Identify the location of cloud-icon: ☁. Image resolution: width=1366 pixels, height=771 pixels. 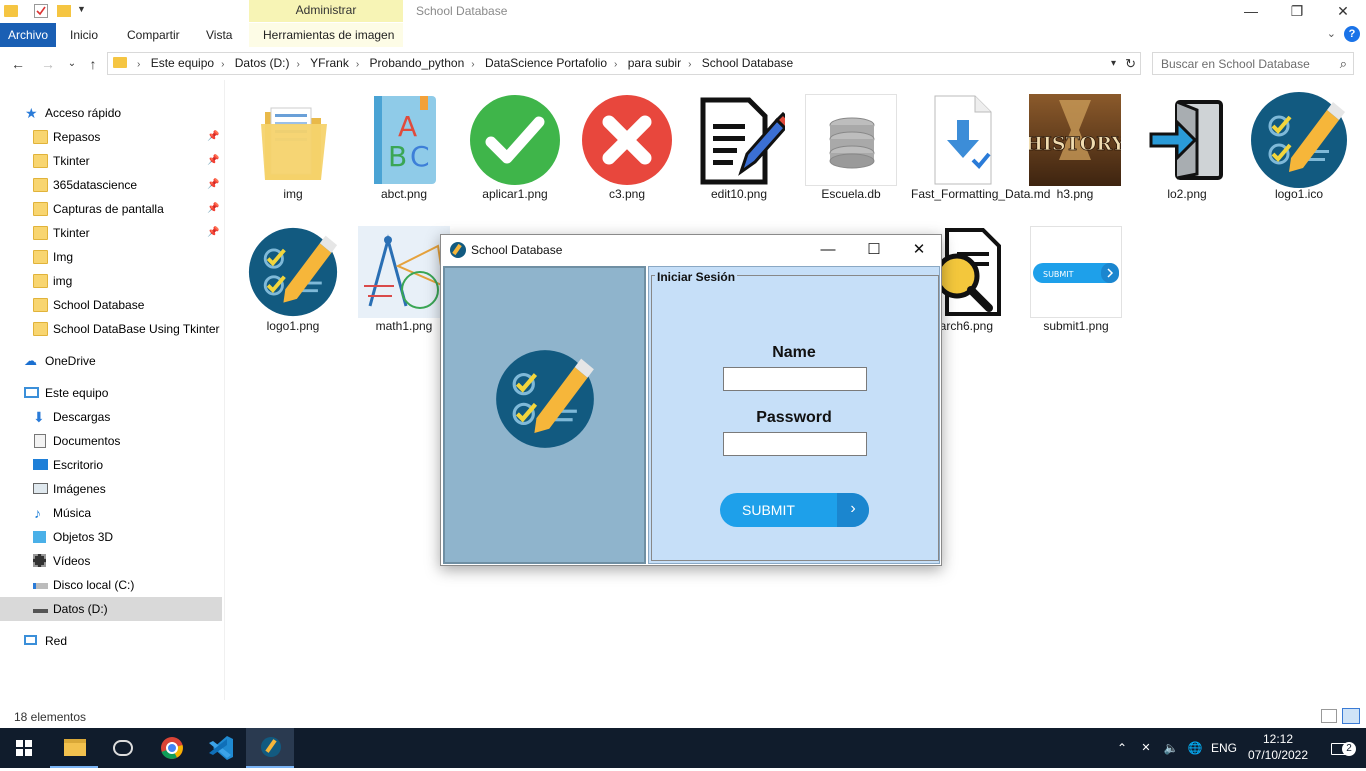
(30, 360).